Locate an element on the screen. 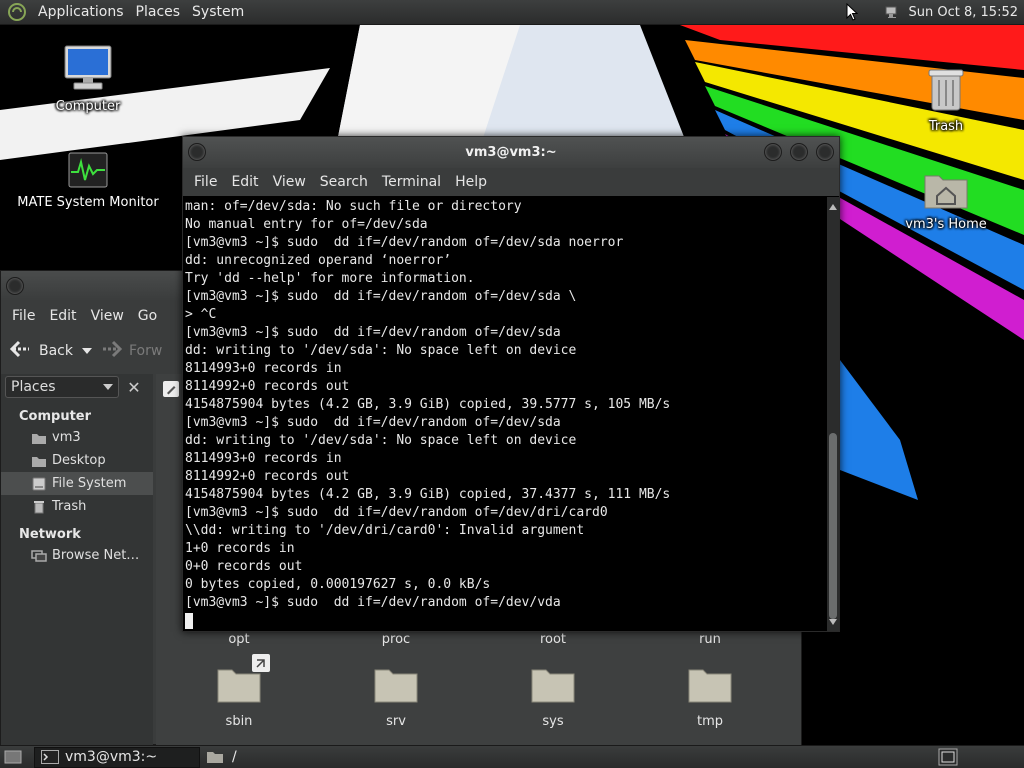 The height and width of the screenshot is (768, 1024). home-icon is located at coordinates (39, 438).